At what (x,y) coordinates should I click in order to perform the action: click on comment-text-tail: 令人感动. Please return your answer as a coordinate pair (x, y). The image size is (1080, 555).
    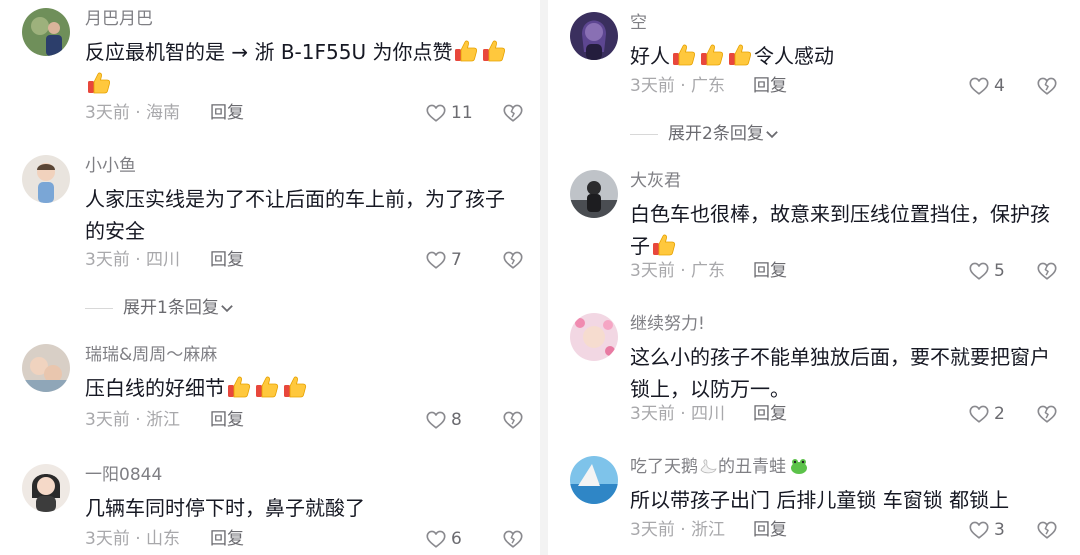
    Looking at the image, I should click on (794, 56).